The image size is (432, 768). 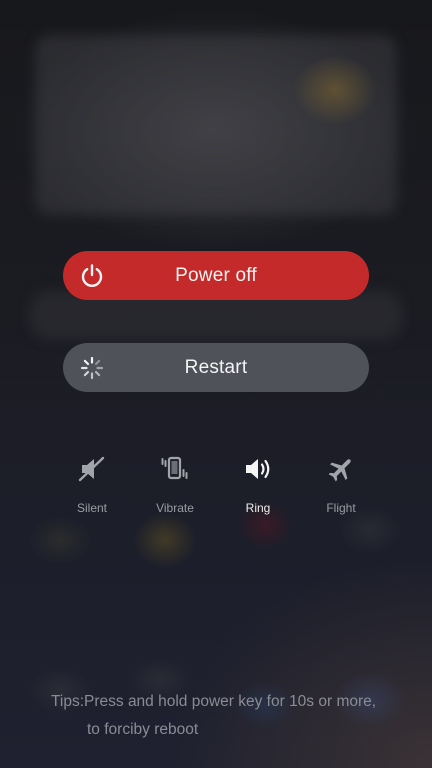 I want to click on mode-vibrate-label: Vibrate, so click(x=175, y=508).